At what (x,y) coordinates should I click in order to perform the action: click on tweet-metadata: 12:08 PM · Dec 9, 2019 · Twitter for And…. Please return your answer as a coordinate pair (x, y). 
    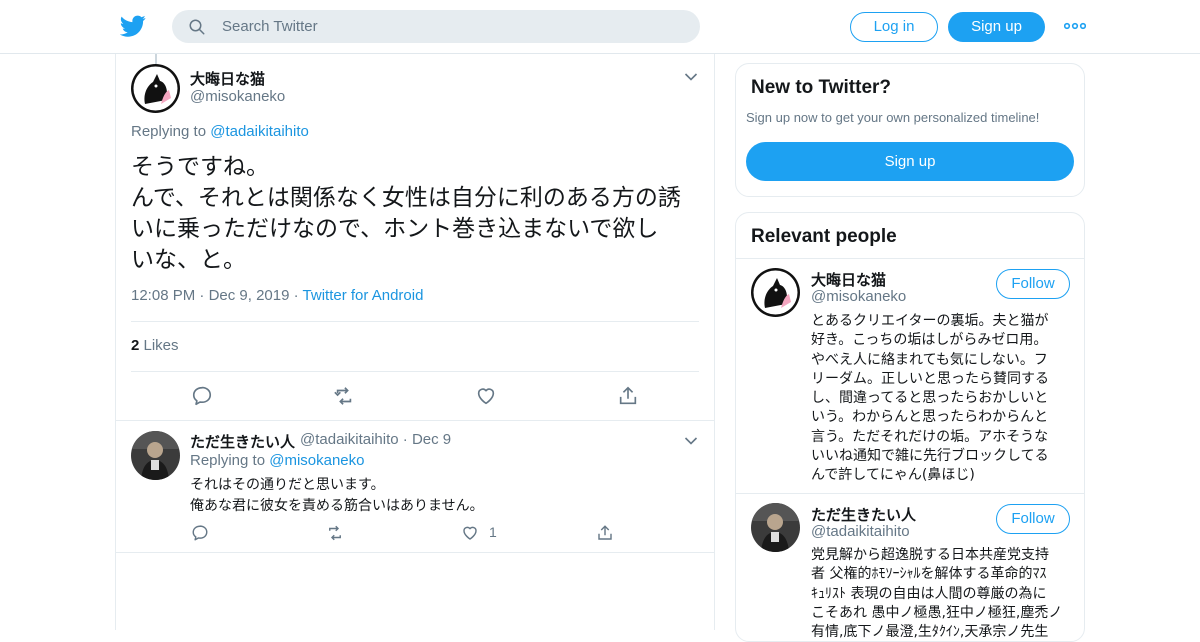
    Looking at the image, I should click on (277, 295).